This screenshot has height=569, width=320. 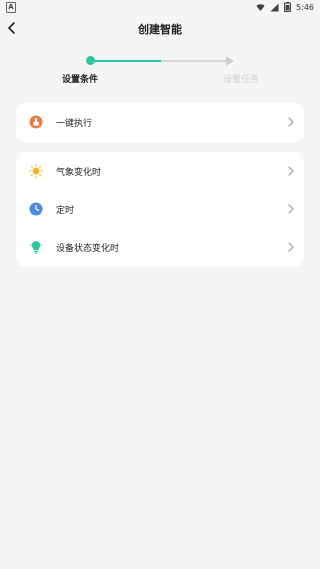 What do you see at coordinates (305, 7) in the screenshot?
I see `status-time: 5:46` at bounding box center [305, 7].